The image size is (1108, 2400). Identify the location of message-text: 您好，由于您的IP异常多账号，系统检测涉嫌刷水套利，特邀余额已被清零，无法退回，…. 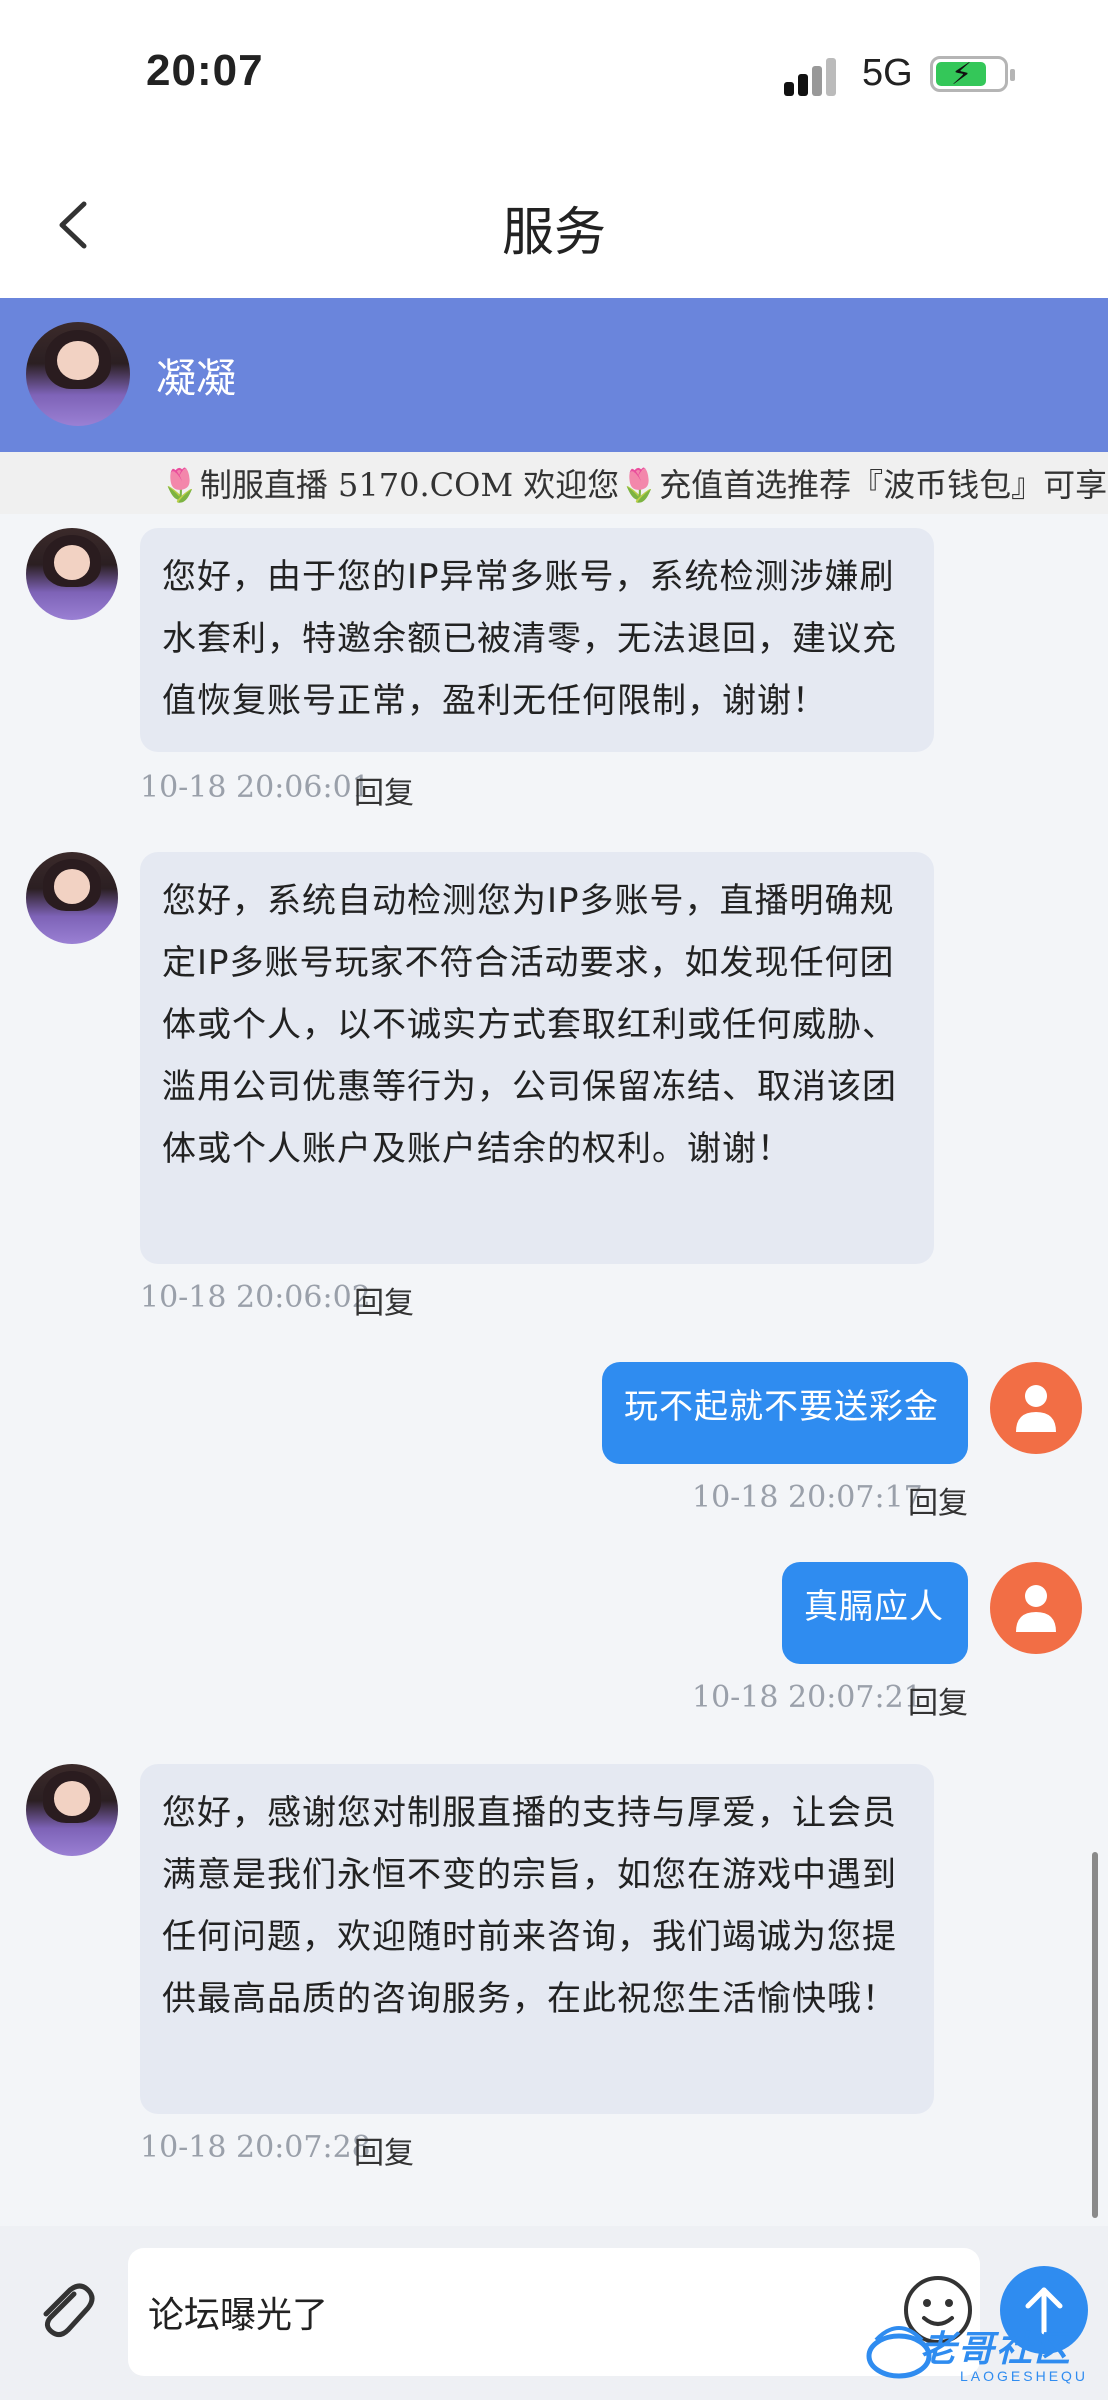
(529, 639).